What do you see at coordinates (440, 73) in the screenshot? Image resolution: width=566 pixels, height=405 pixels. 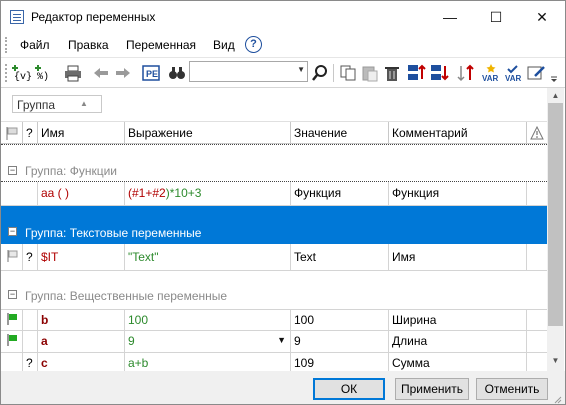 I see `move-down-icon` at bounding box center [440, 73].